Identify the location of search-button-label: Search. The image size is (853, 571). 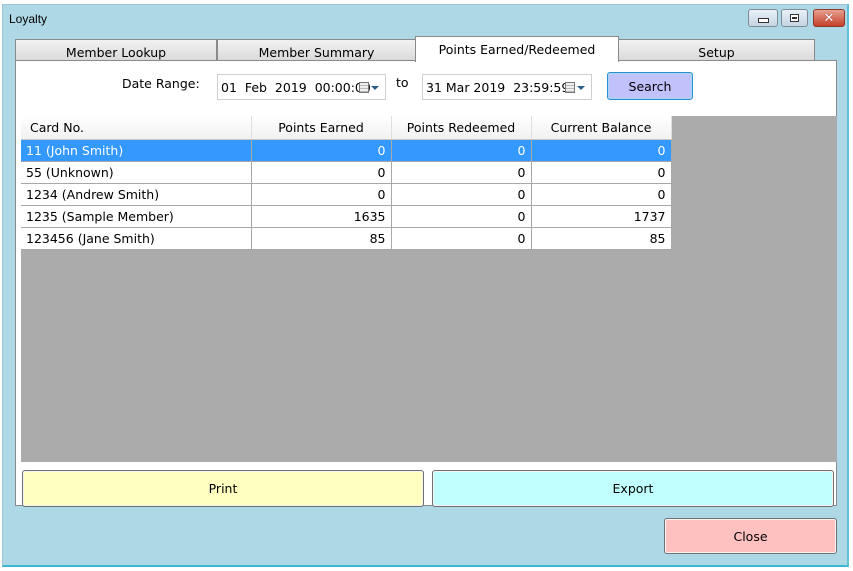
(650, 86).